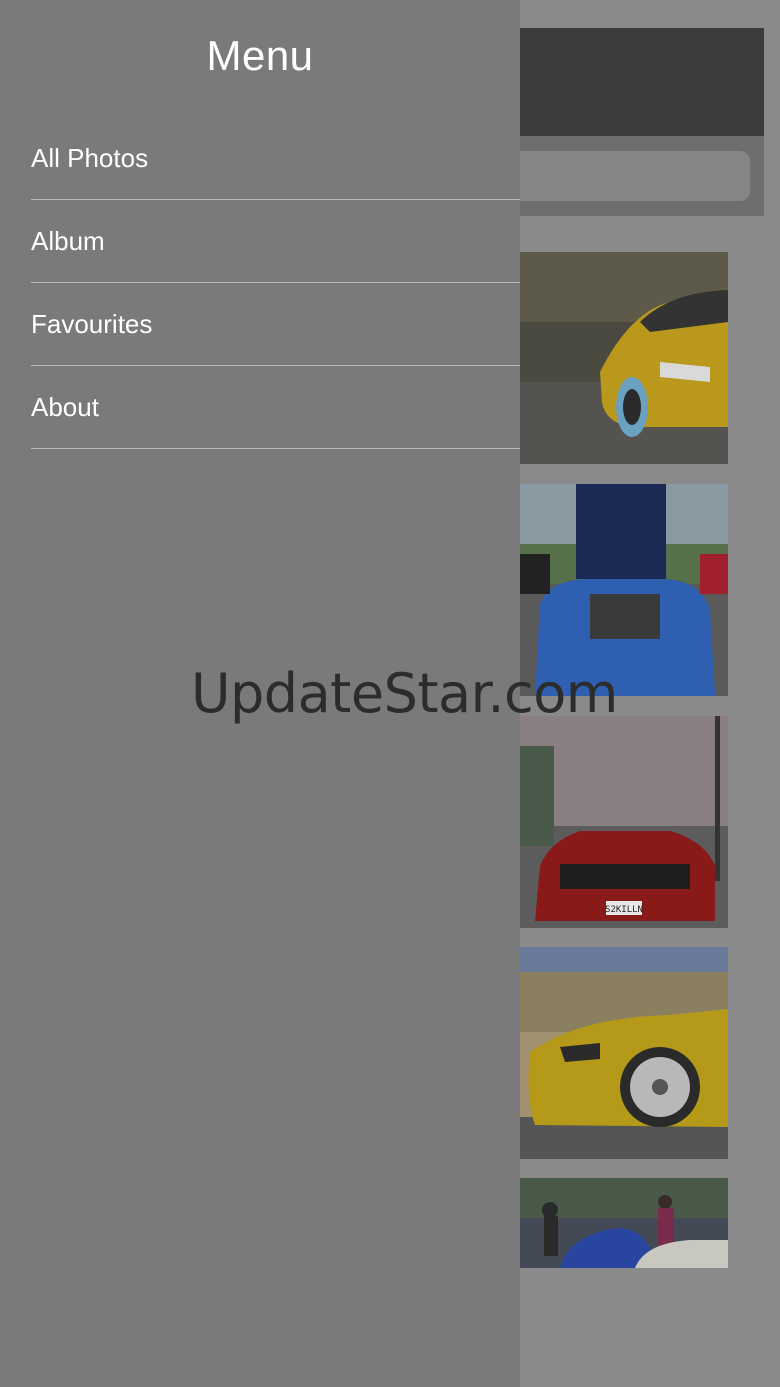 This screenshot has width=780, height=1387. I want to click on menu-item-about: About, so click(275, 407).